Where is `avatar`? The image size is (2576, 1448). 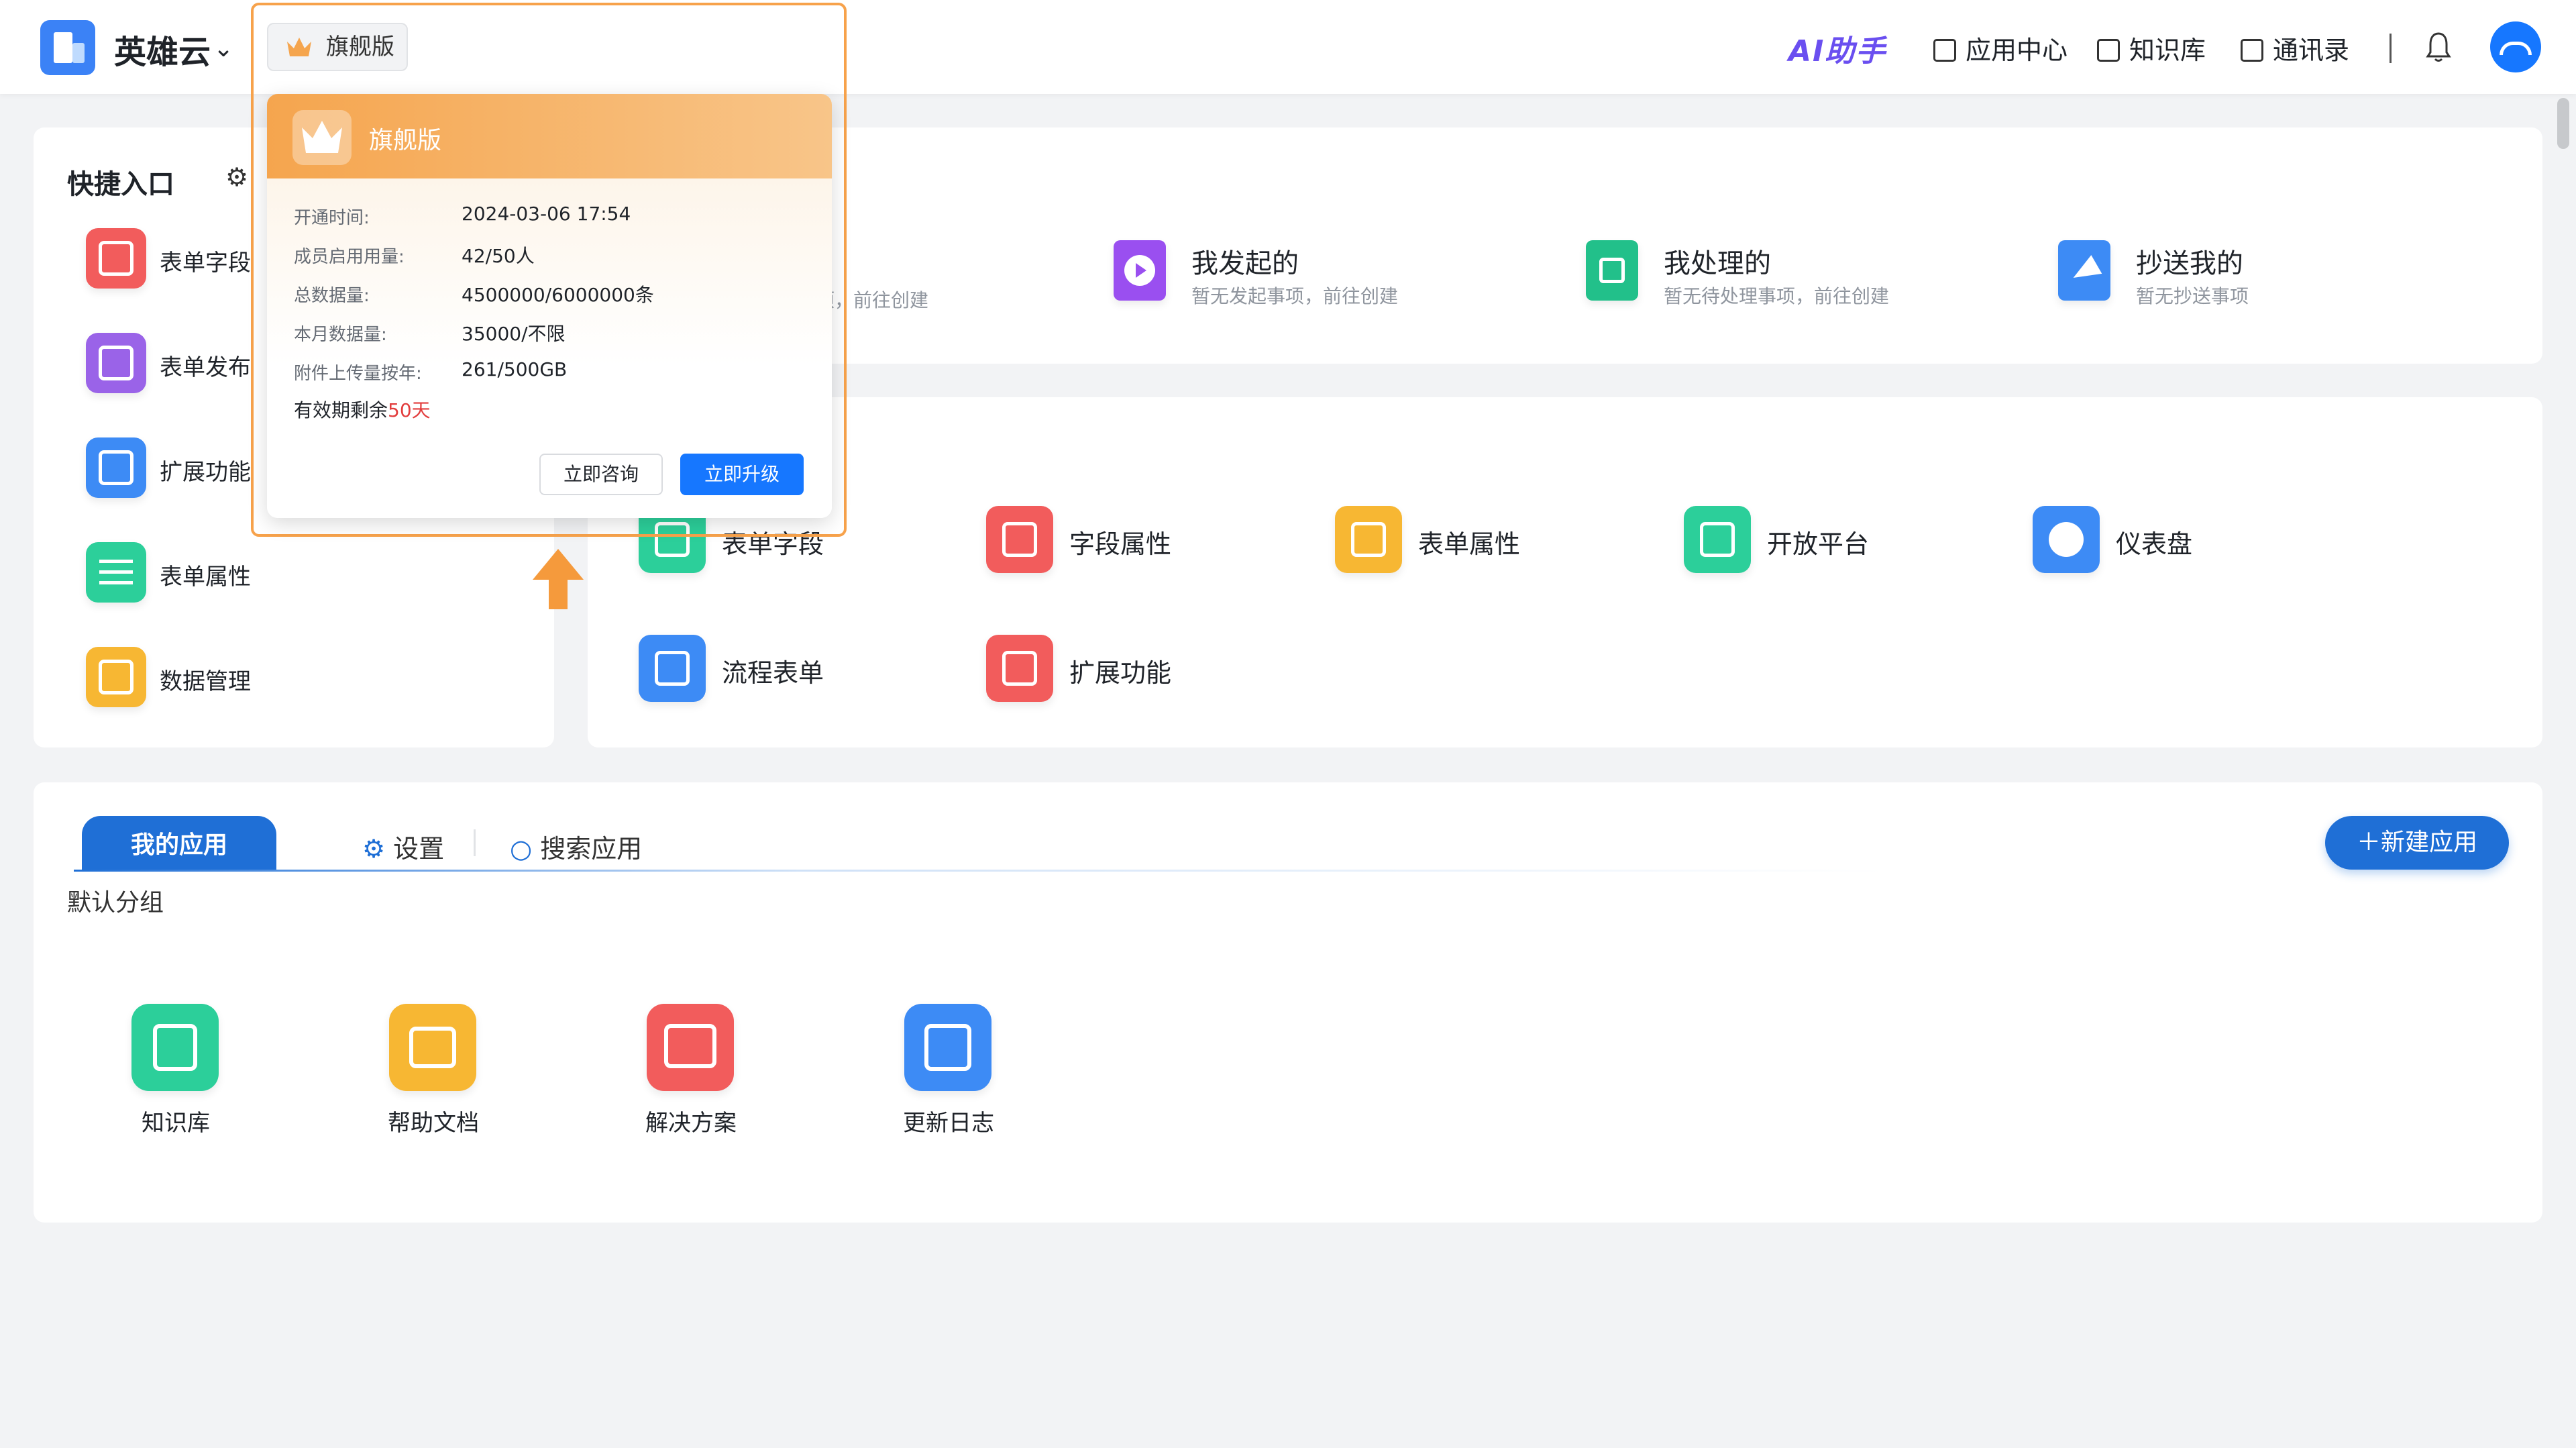
avatar is located at coordinates (2515, 46).